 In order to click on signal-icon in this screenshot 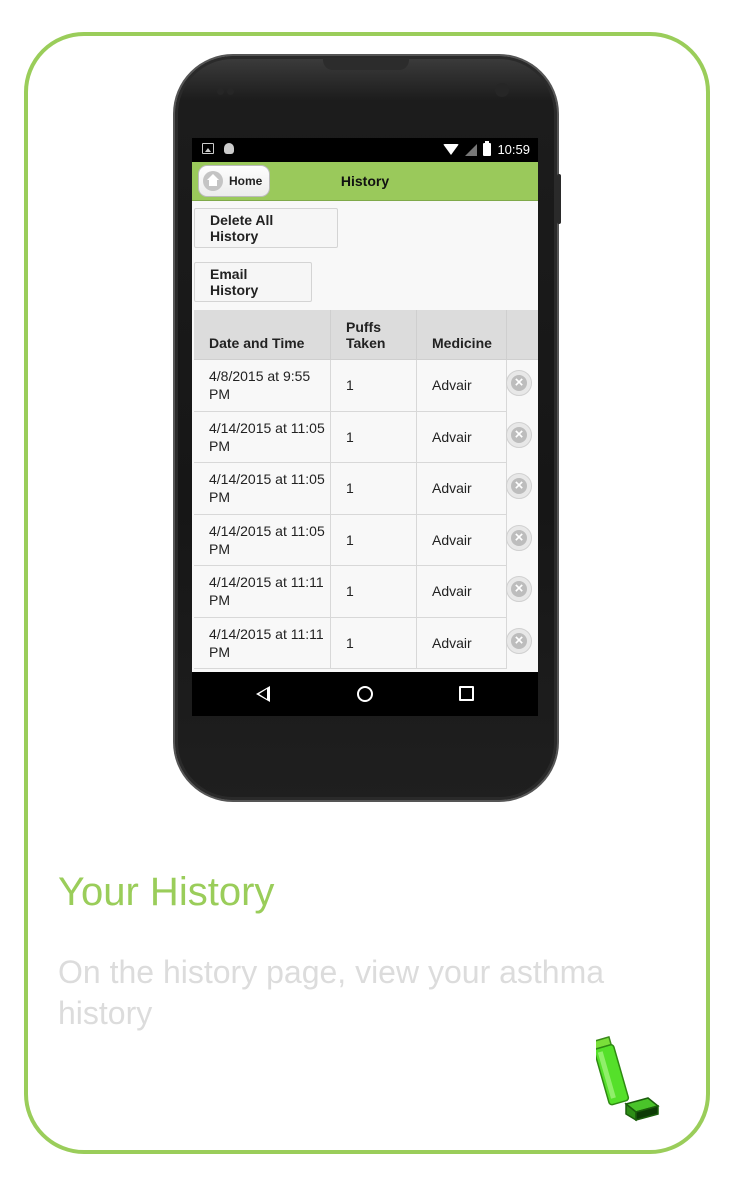, I will do `click(471, 149)`.